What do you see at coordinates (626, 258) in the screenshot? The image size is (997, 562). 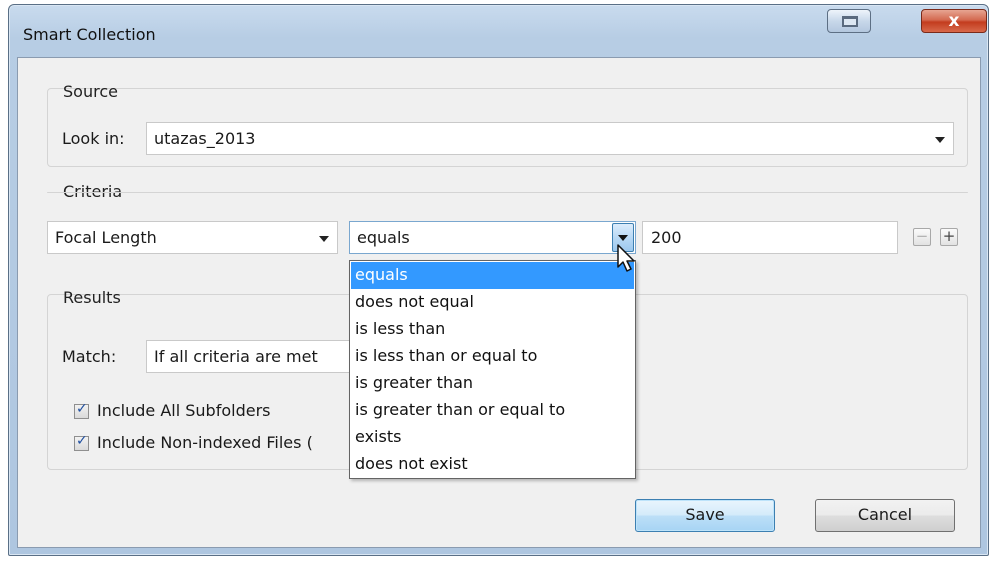 I see `mouse-pointer-icon` at bounding box center [626, 258].